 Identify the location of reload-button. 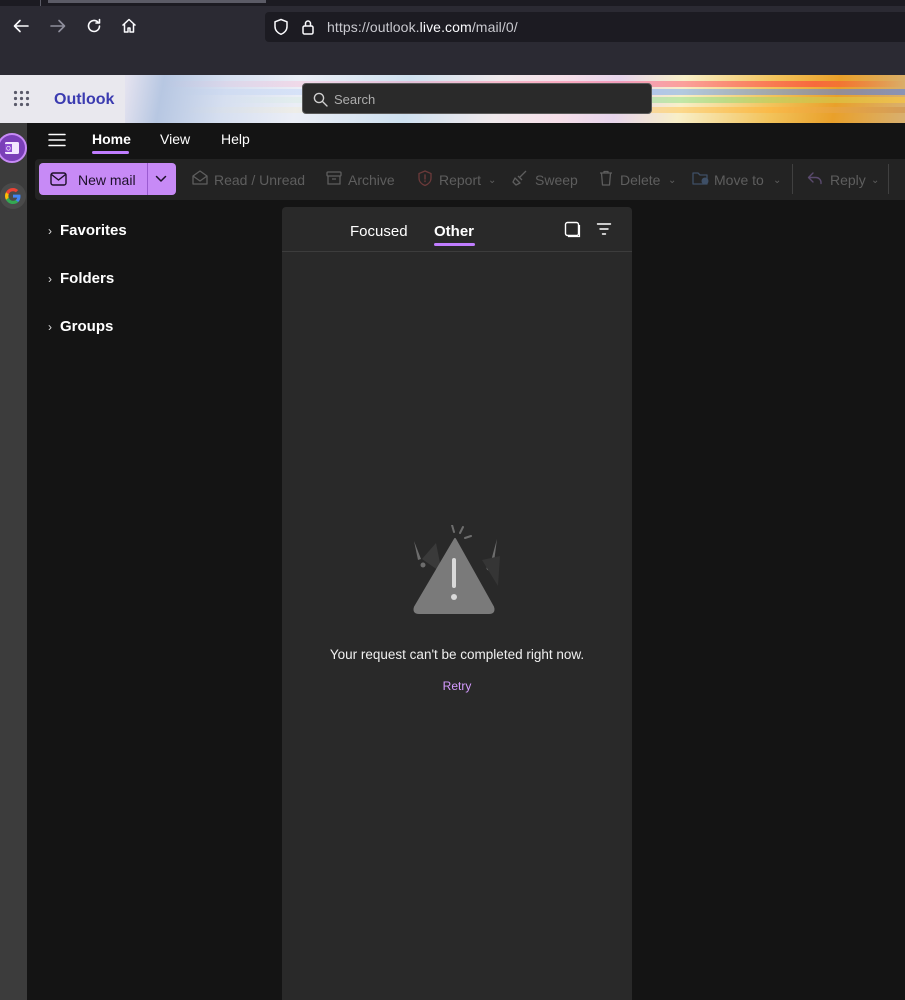
(94, 26).